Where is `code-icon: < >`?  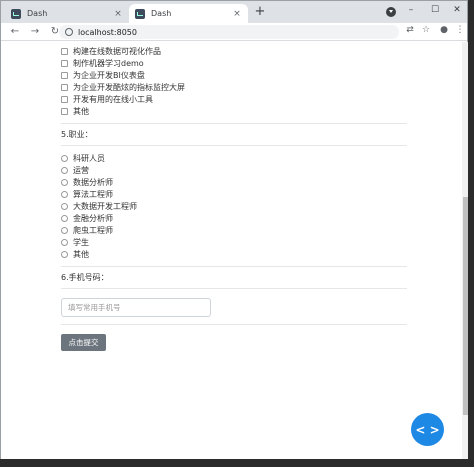
code-icon: < > is located at coordinates (427, 429).